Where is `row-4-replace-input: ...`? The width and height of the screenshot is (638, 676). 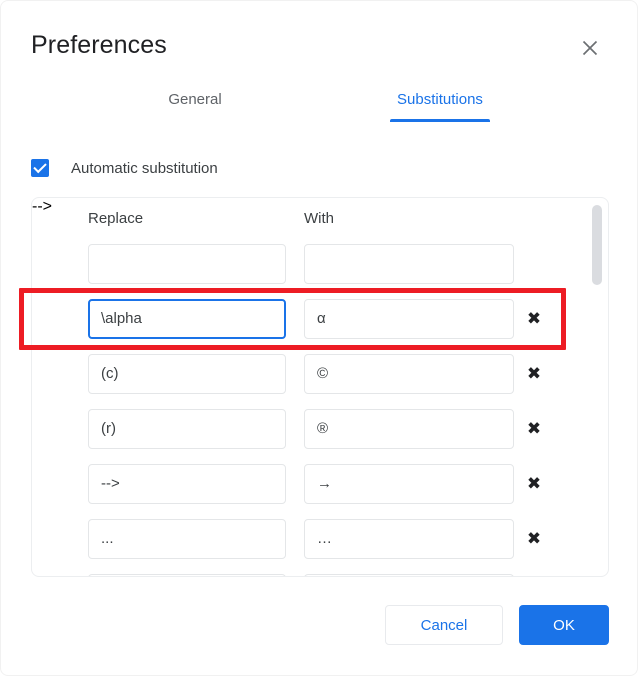 row-4-replace-input: ... is located at coordinates (187, 539).